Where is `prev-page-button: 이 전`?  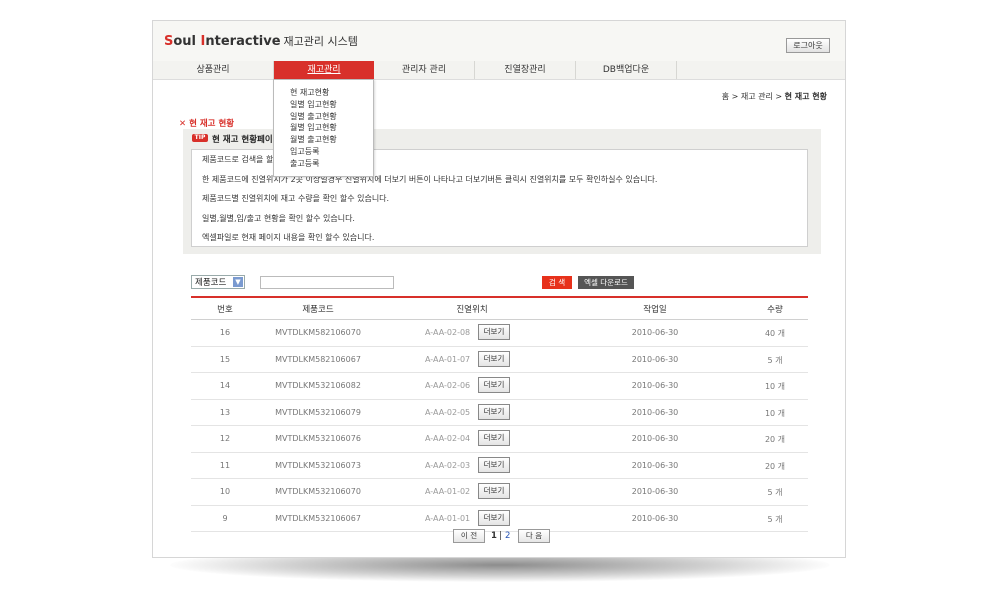
prev-page-button: 이 전 is located at coordinates (469, 536).